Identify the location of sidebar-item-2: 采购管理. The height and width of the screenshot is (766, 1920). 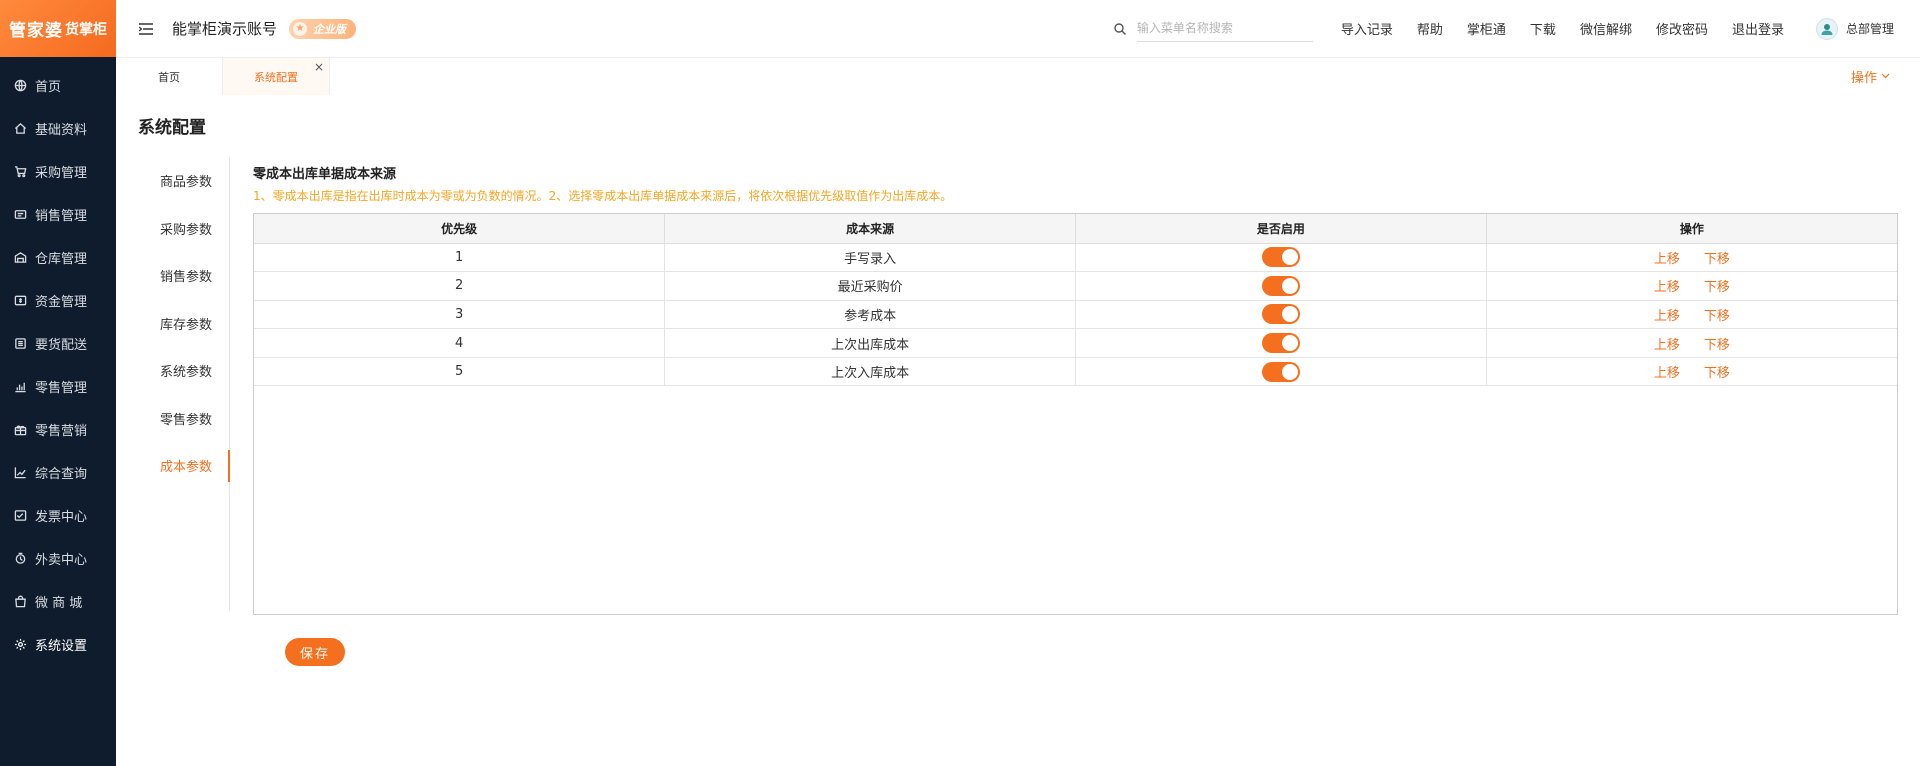
(58, 171).